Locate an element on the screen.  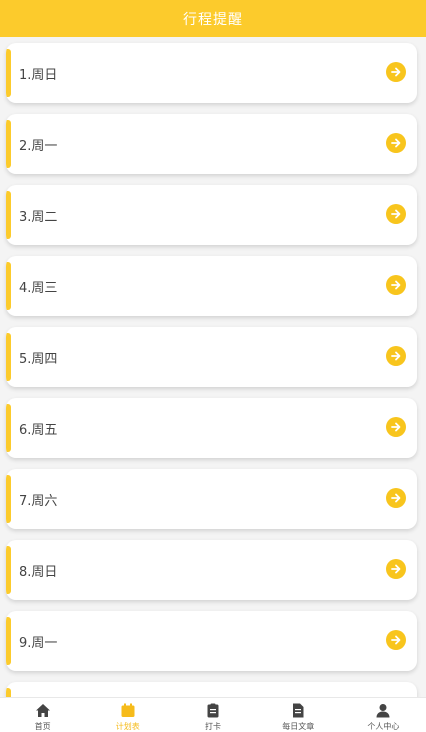
tab-profile: 个人中心 is located at coordinates (383, 715).